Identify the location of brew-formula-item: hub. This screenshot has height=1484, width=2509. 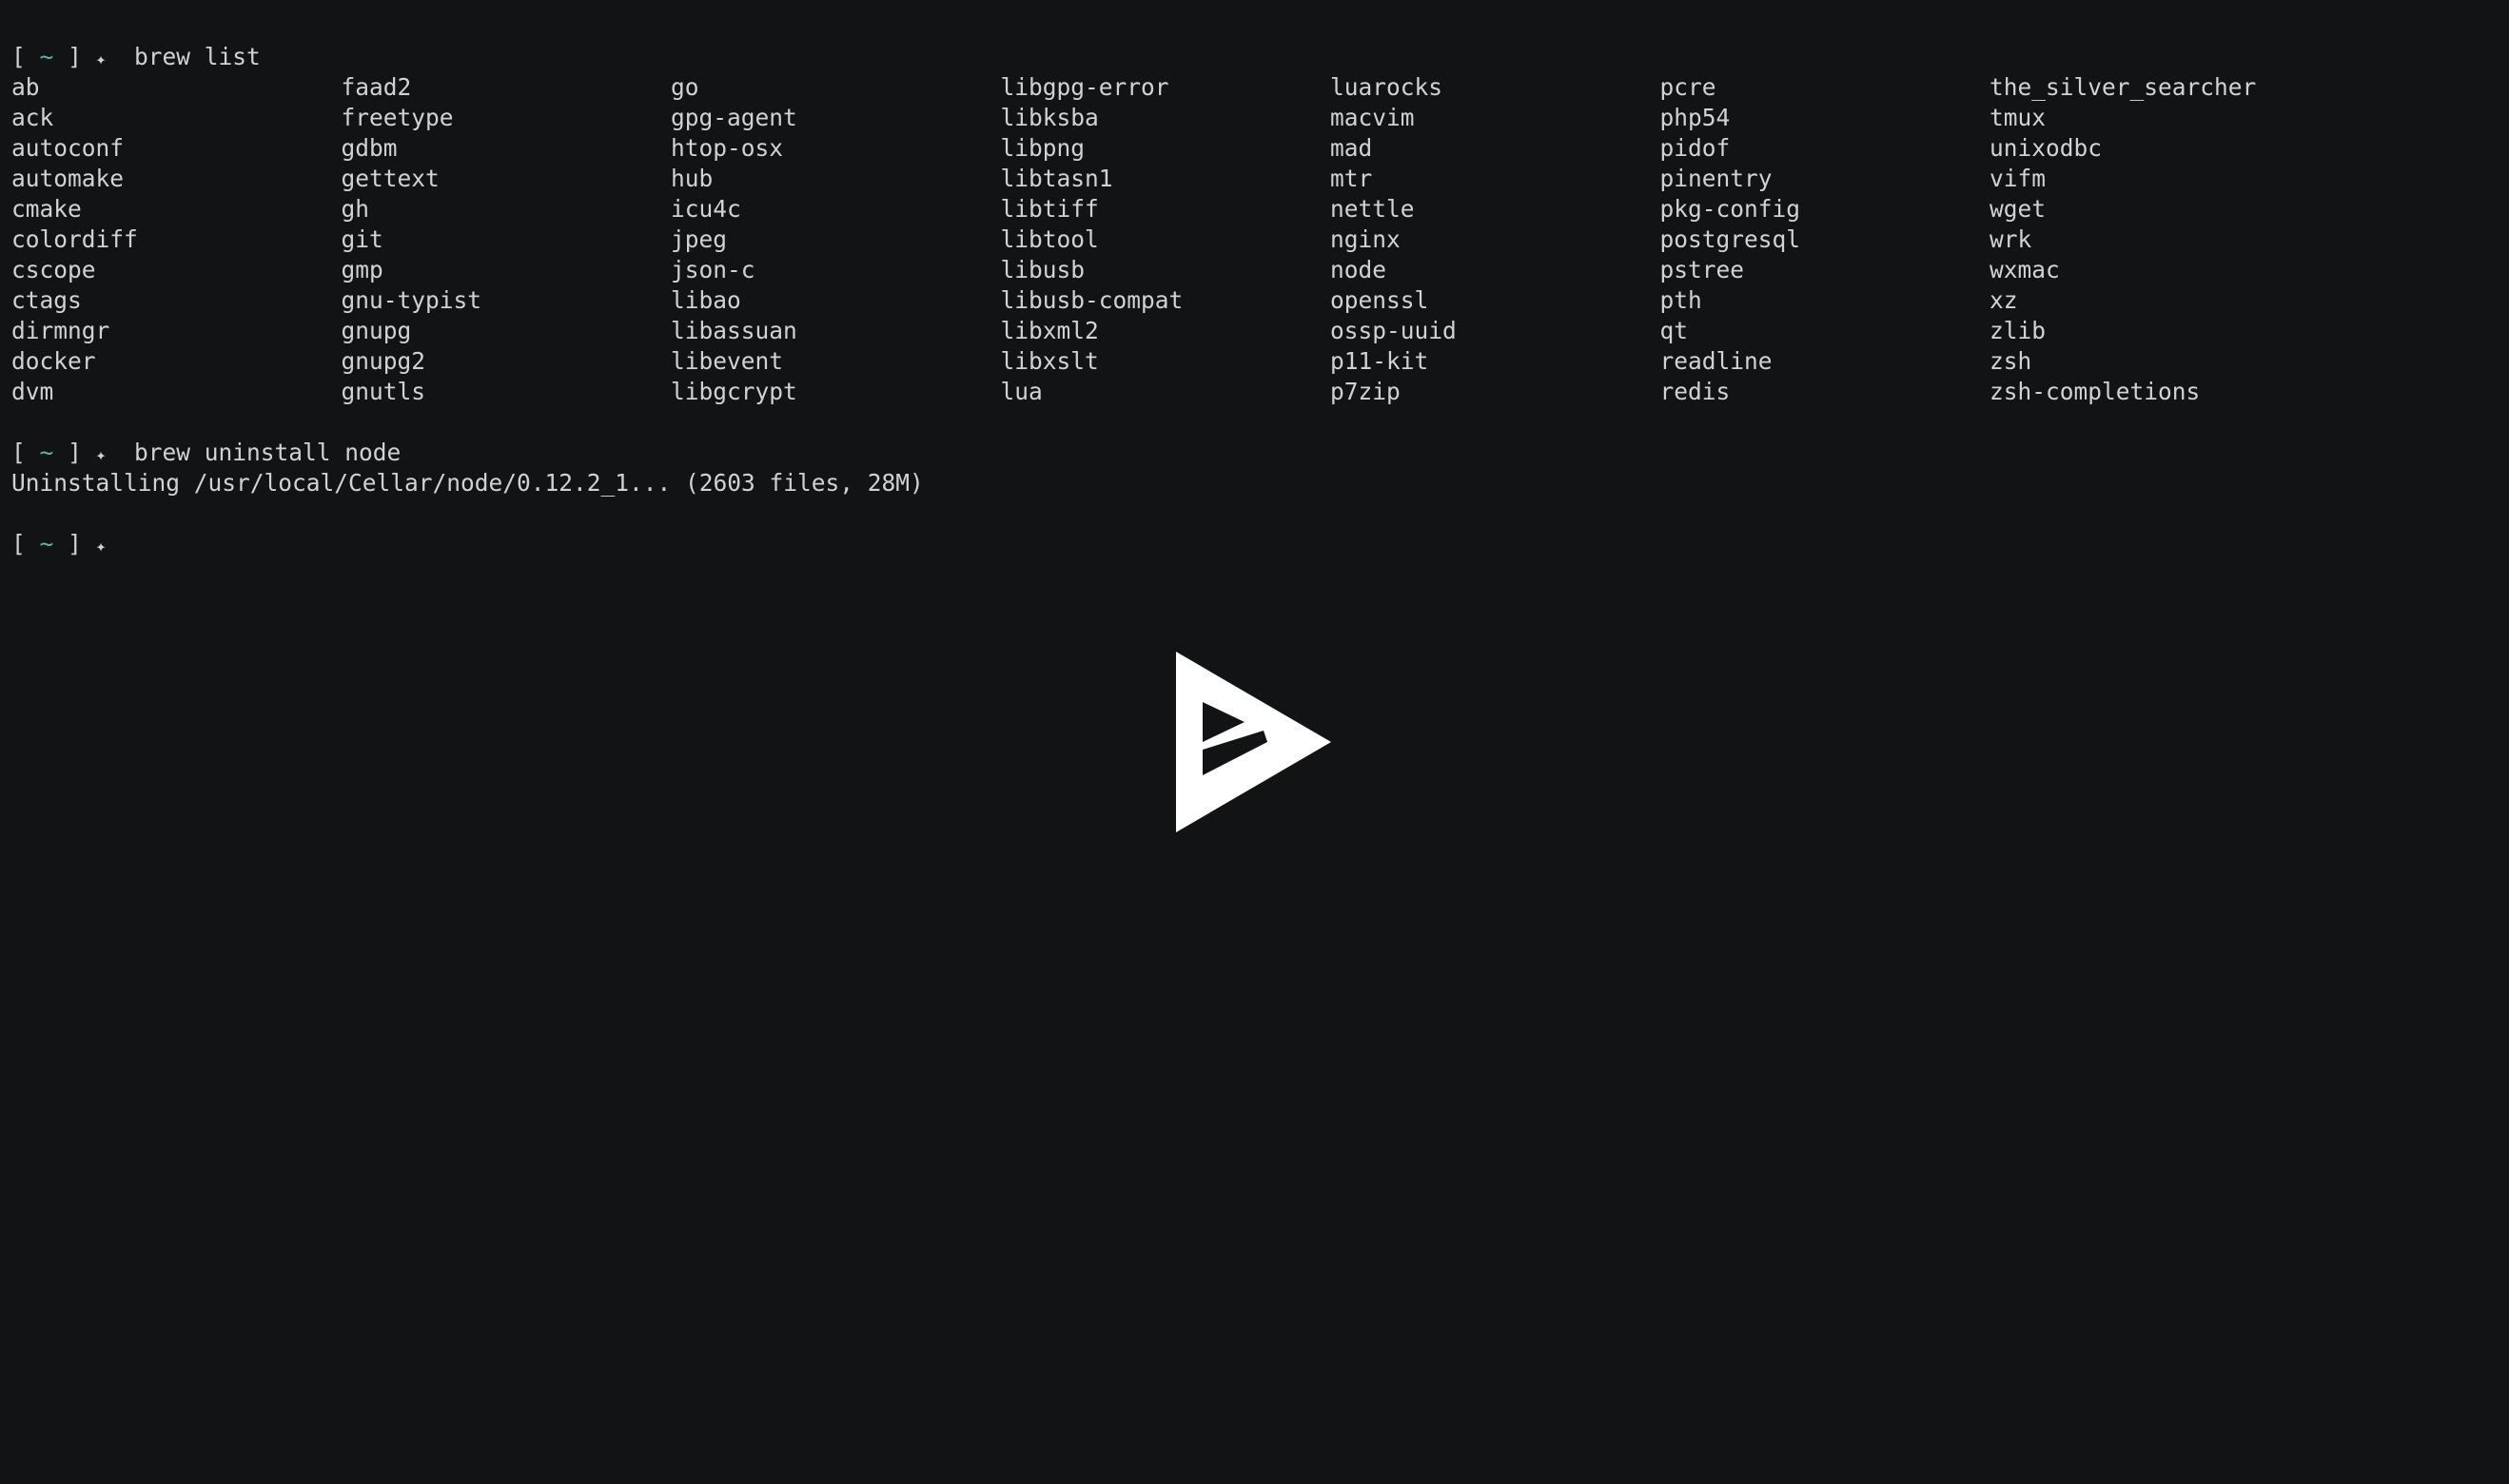
(692, 178).